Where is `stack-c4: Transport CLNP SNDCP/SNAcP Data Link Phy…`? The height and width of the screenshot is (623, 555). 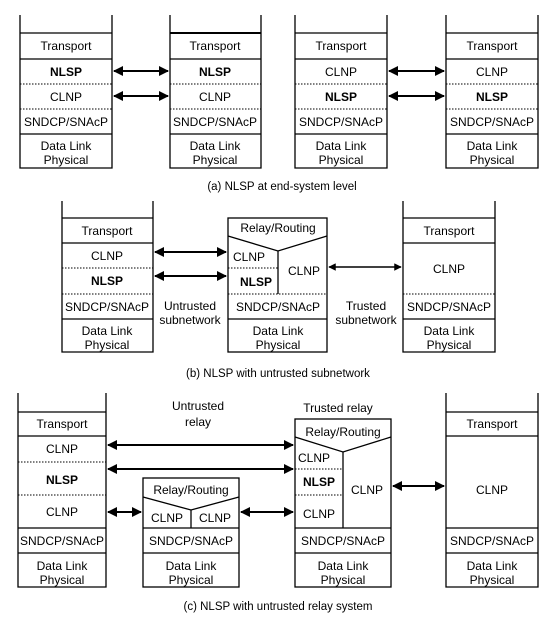 stack-c4: Transport CLNP SNDCP/SNAcP Data Link Phy… is located at coordinates (492, 490).